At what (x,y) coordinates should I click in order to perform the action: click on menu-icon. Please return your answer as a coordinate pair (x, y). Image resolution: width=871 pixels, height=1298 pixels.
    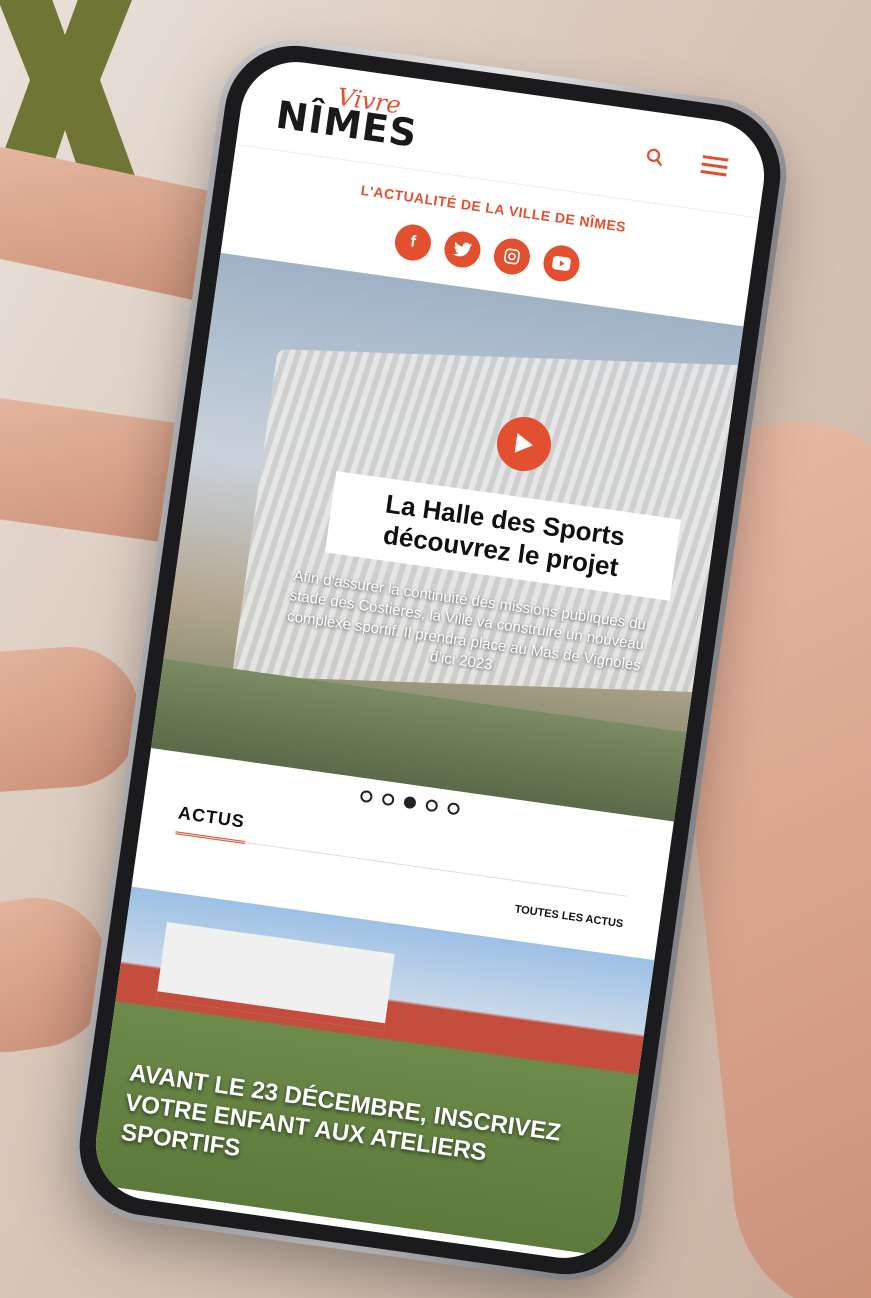
    Looking at the image, I should click on (715, 166).